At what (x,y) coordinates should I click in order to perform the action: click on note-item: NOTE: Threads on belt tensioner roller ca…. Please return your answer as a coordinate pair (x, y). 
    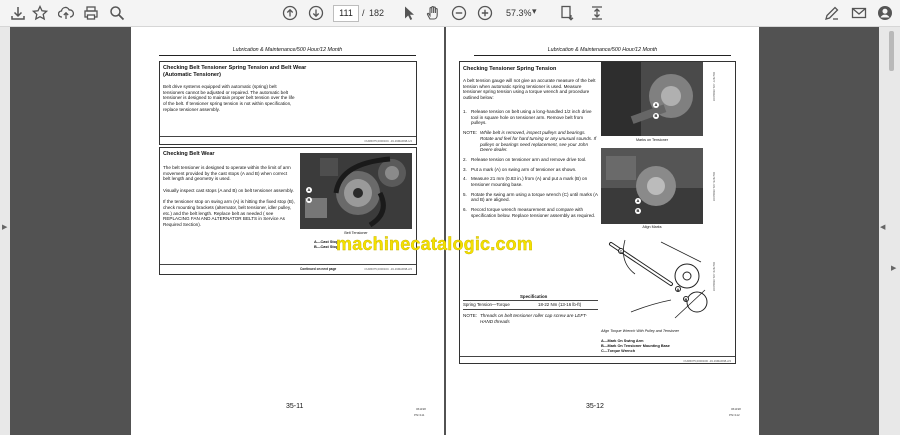
    Looking at the image, I should click on (525, 318).